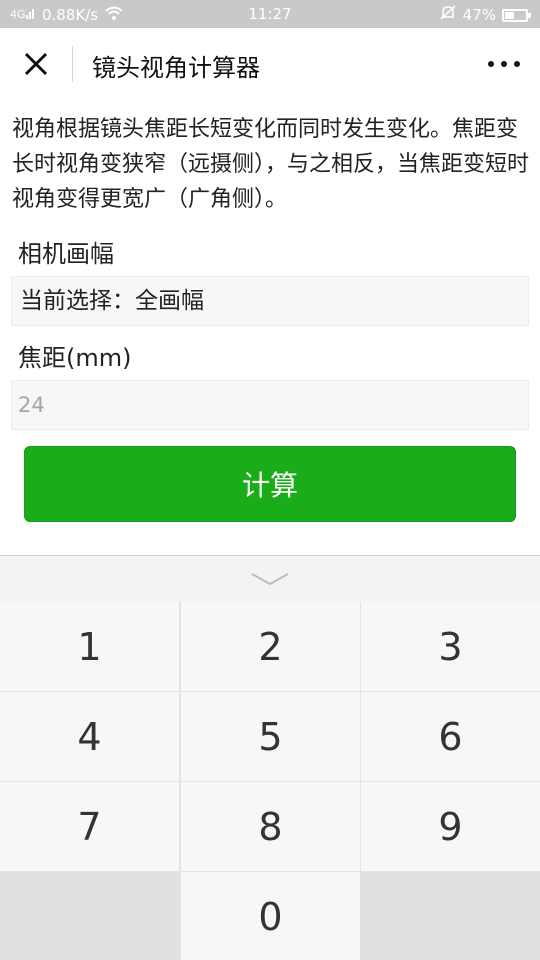  Describe the element at coordinates (450, 736) in the screenshot. I see `key-6: 6` at that location.